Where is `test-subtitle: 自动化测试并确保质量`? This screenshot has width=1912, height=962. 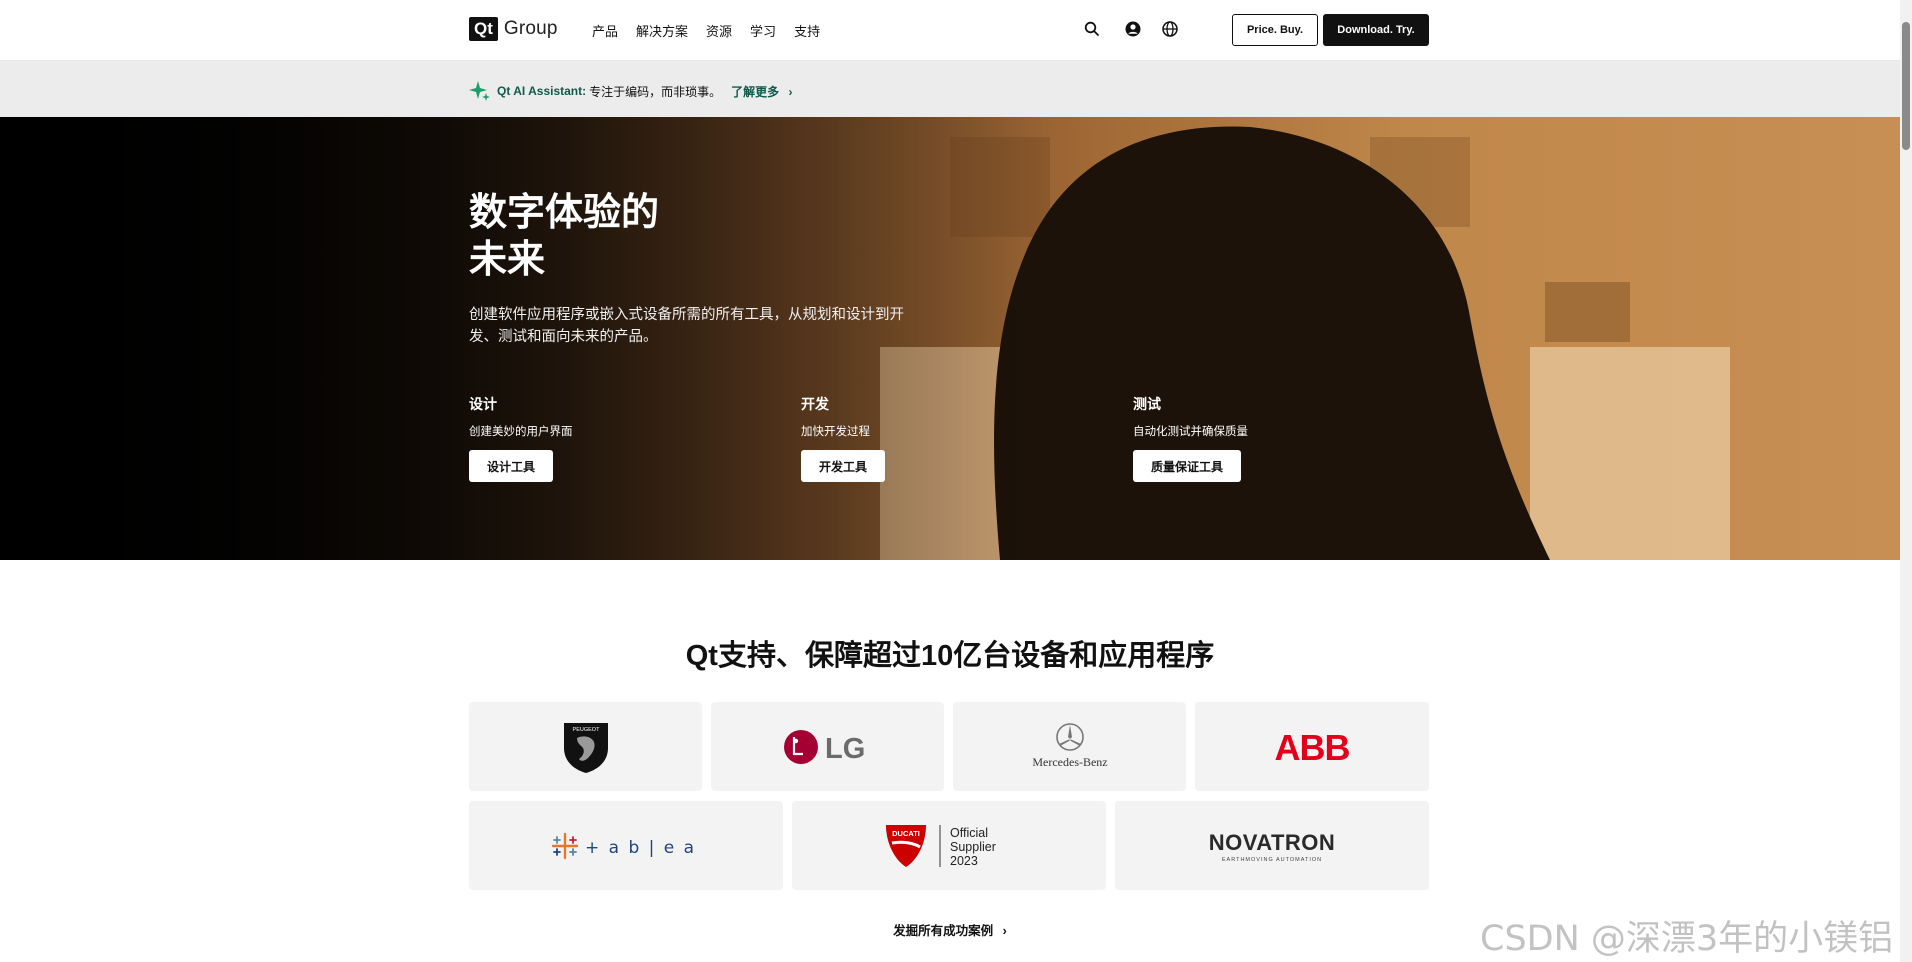 test-subtitle: 自动化测试并确保质量 is located at coordinates (1190, 432).